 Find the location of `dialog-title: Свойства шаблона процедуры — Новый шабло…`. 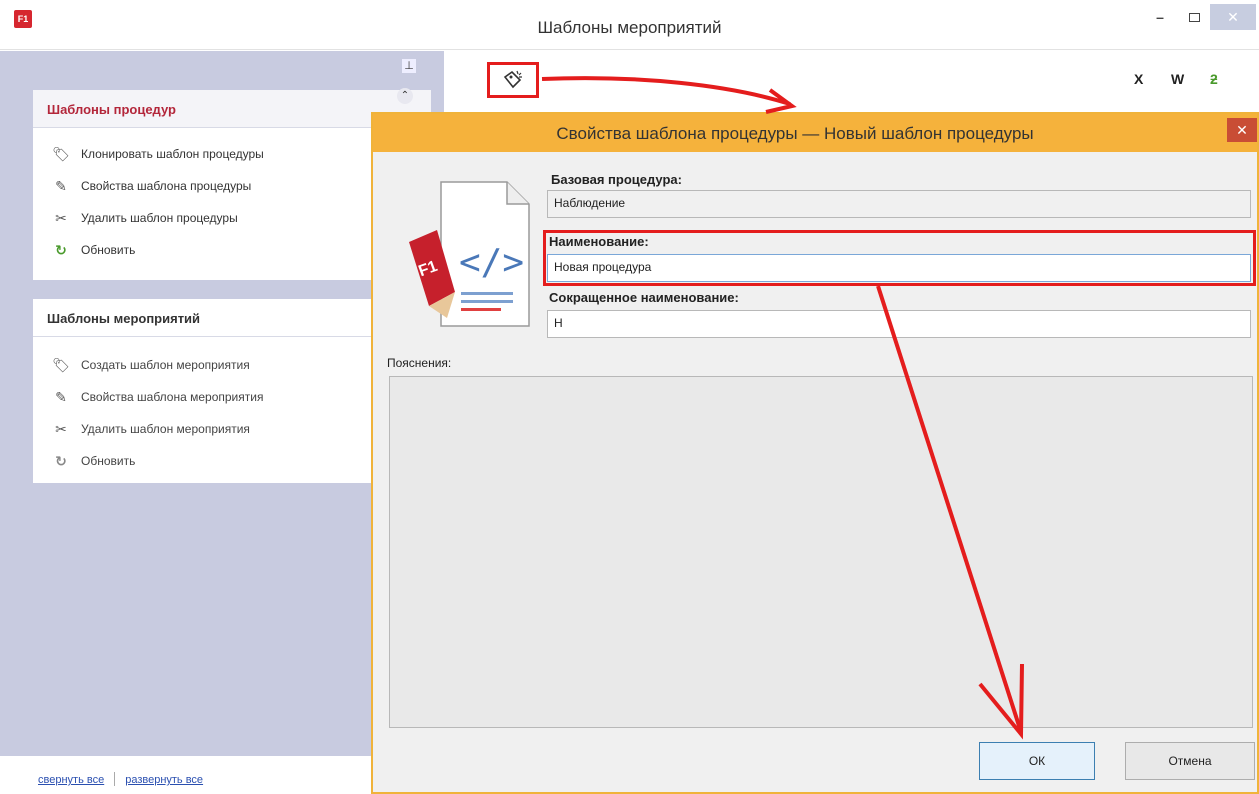

dialog-title: Свойства шаблона процедуры — Новый шабло… is located at coordinates (795, 133).